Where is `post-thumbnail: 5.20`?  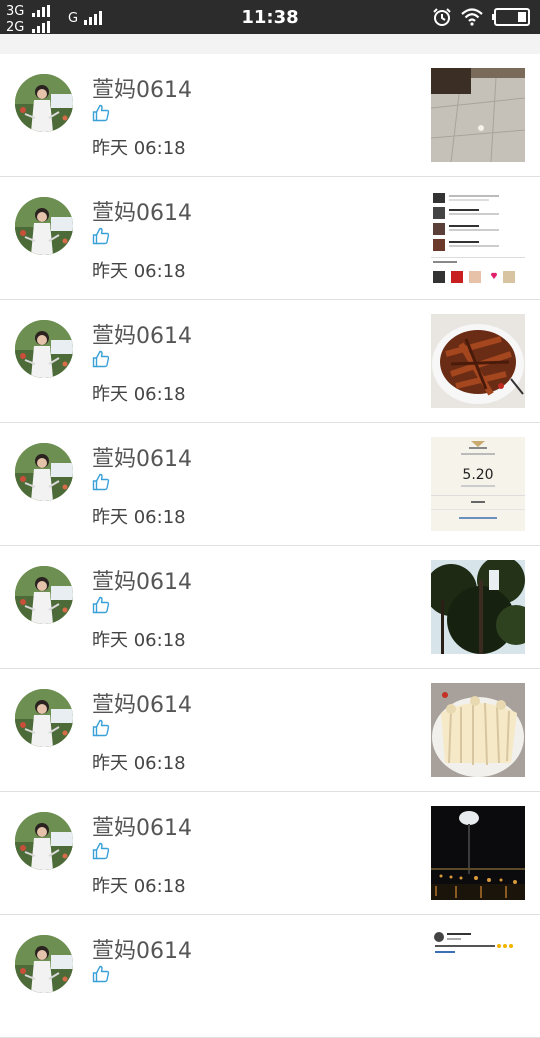
post-thumbnail: 5.20 is located at coordinates (478, 484).